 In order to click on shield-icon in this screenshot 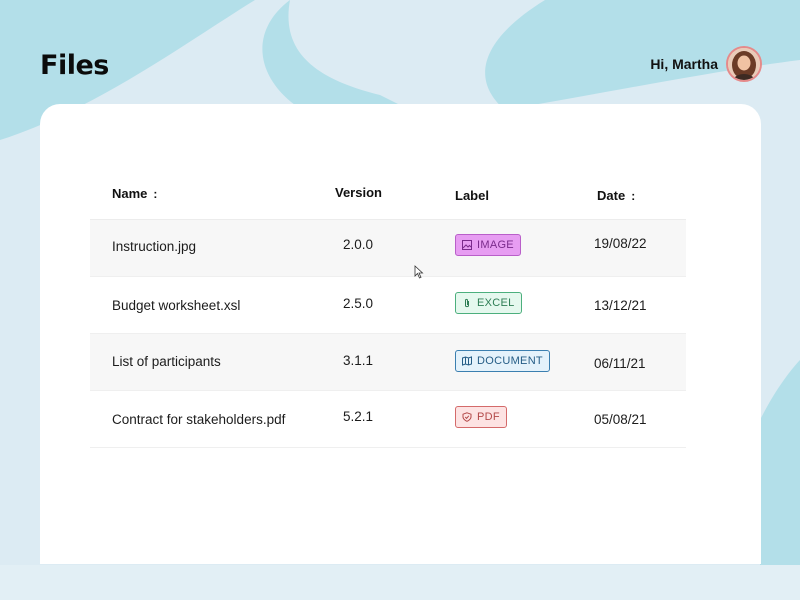, I will do `click(467, 417)`.